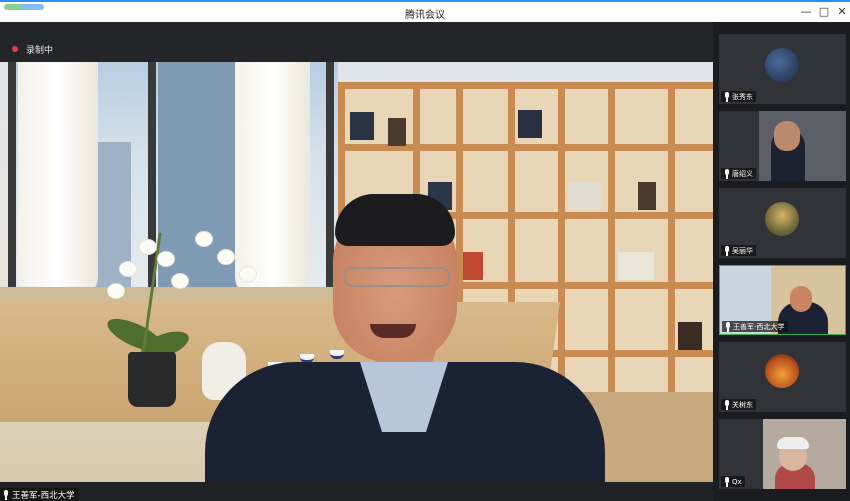 This screenshot has width=850, height=501. Describe the element at coordinates (742, 250) in the screenshot. I see `participant-name: 吴丽华` at that location.